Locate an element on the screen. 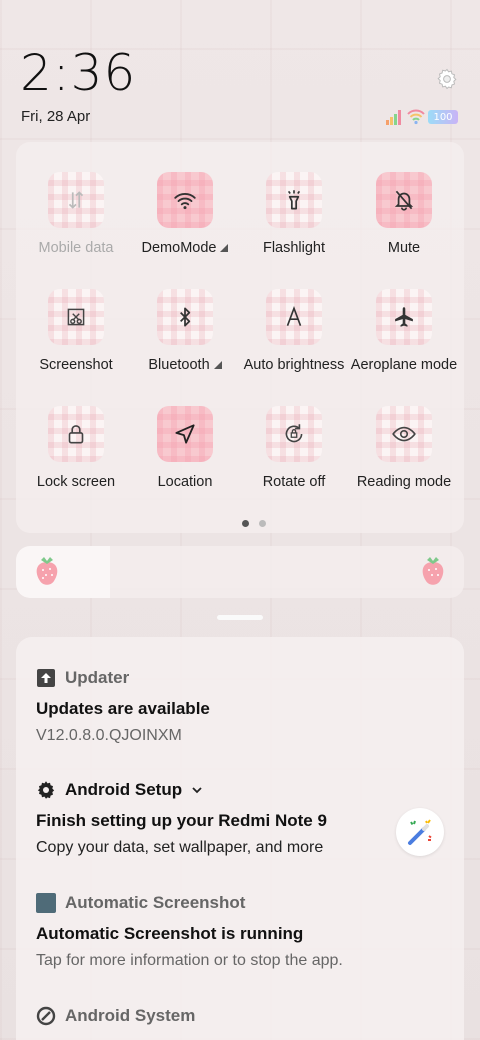 The width and height of the screenshot is (480, 1040). settings-button is located at coordinates (447, 79).